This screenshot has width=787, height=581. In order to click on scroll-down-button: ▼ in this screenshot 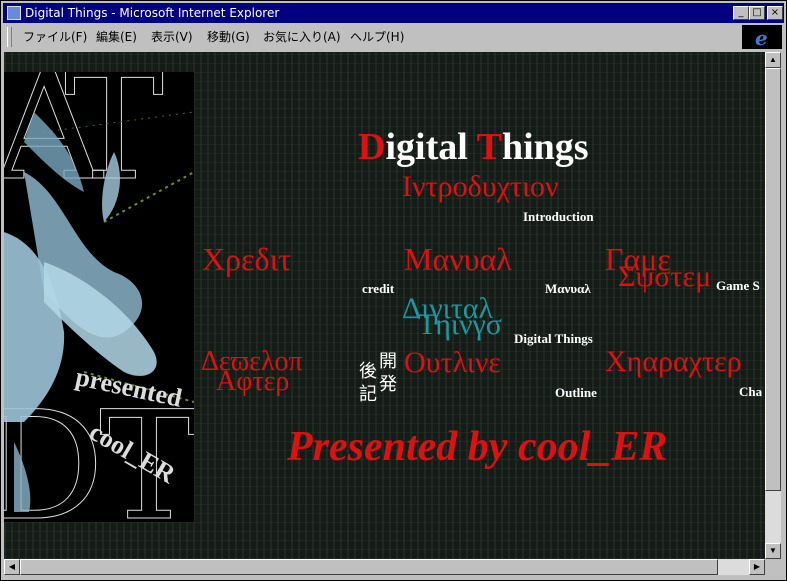, I will do `click(773, 551)`.